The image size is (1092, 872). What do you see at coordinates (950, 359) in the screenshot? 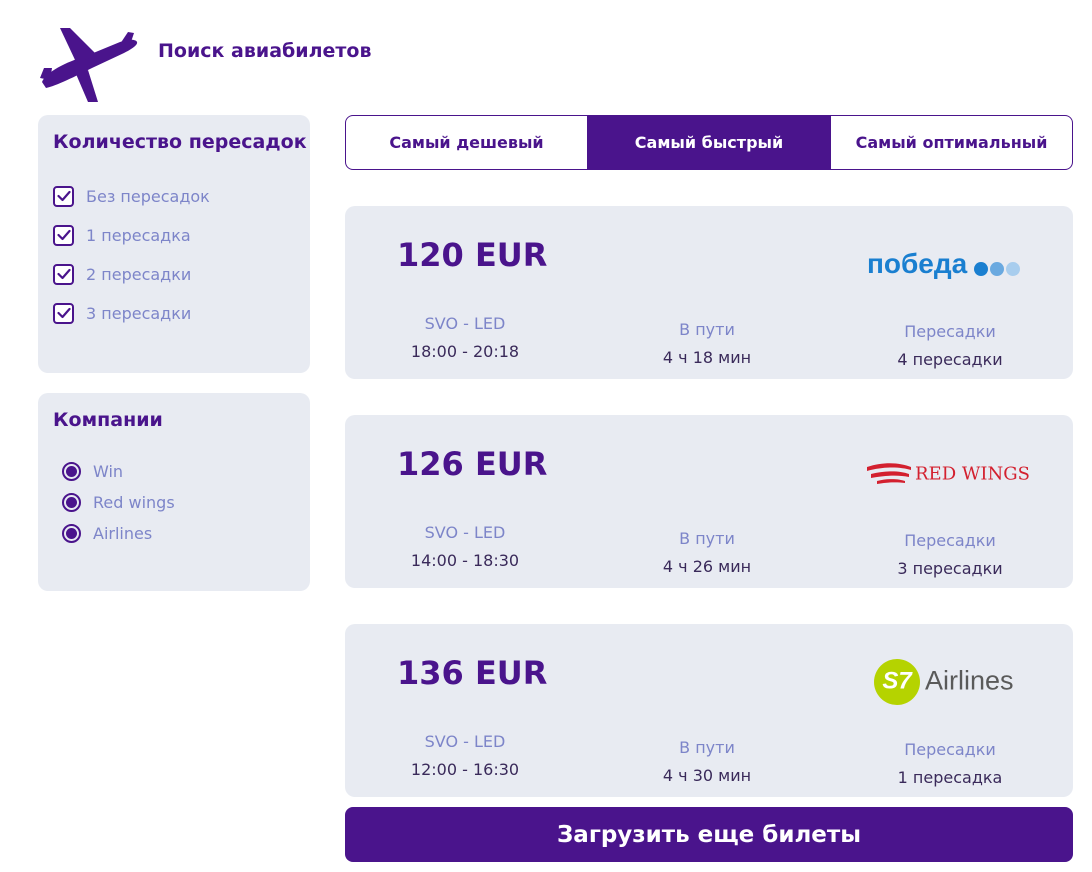
I see `stops-value: 4 пересадки` at bounding box center [950, 359].